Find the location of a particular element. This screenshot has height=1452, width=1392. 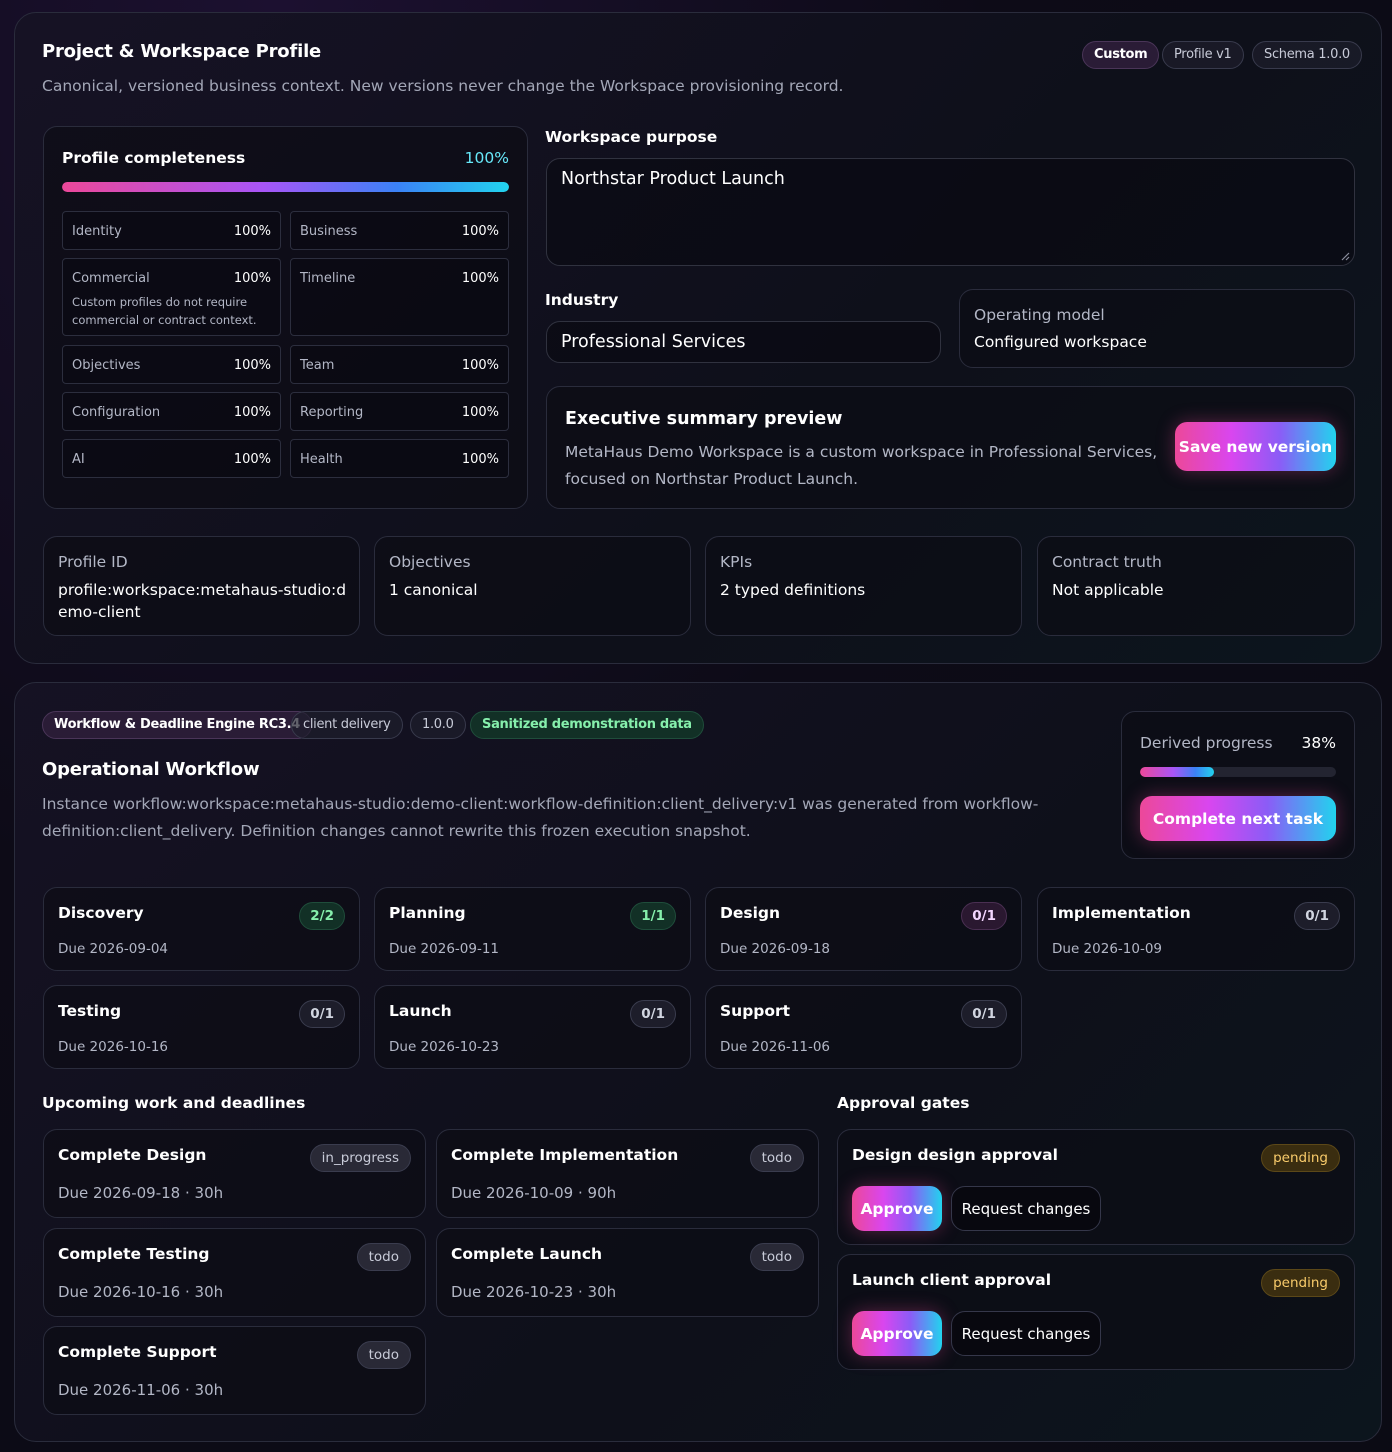

industry-value: Professional Services is located at coordinates (653, 342).